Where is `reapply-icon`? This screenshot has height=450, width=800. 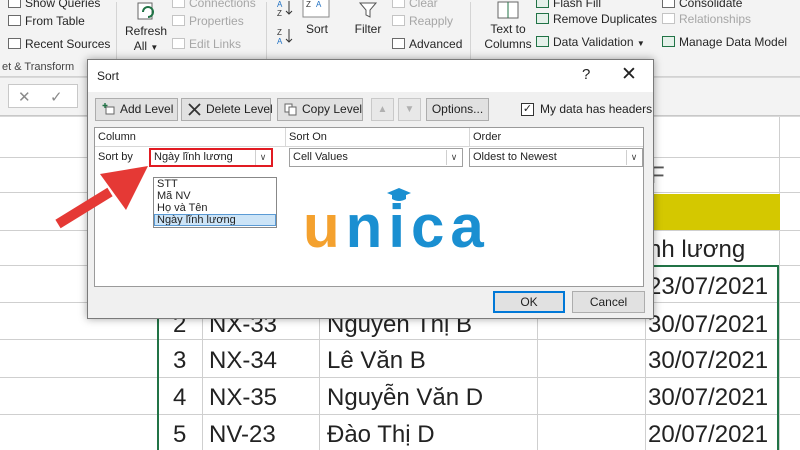 reapply-icon is located at coordinates (398, 20).